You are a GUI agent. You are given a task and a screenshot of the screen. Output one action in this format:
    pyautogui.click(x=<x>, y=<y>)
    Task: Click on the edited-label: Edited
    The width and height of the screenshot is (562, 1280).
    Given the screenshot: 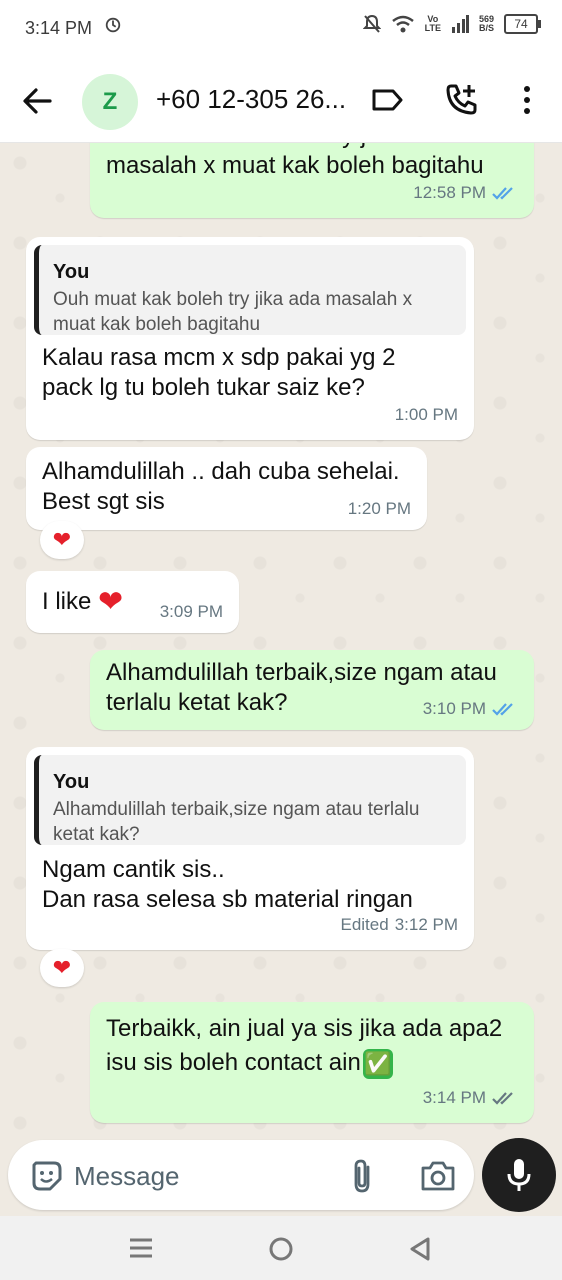 What is the action you would take?
    pyautogui.click(x=364, y=924)
    